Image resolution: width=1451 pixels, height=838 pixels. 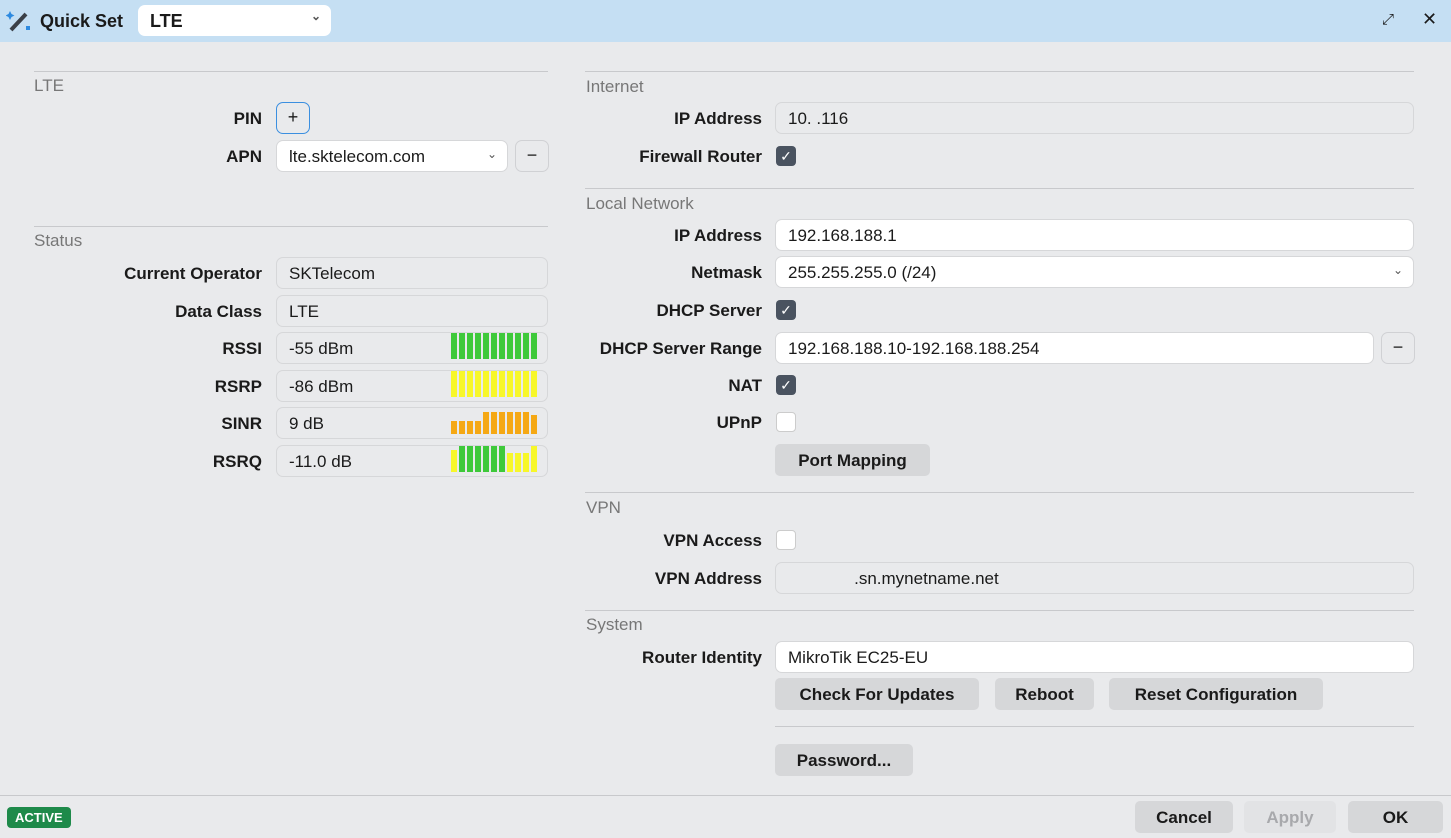 I want to click on check-updates-button: Check For Updates, so click(x=877, y=694).